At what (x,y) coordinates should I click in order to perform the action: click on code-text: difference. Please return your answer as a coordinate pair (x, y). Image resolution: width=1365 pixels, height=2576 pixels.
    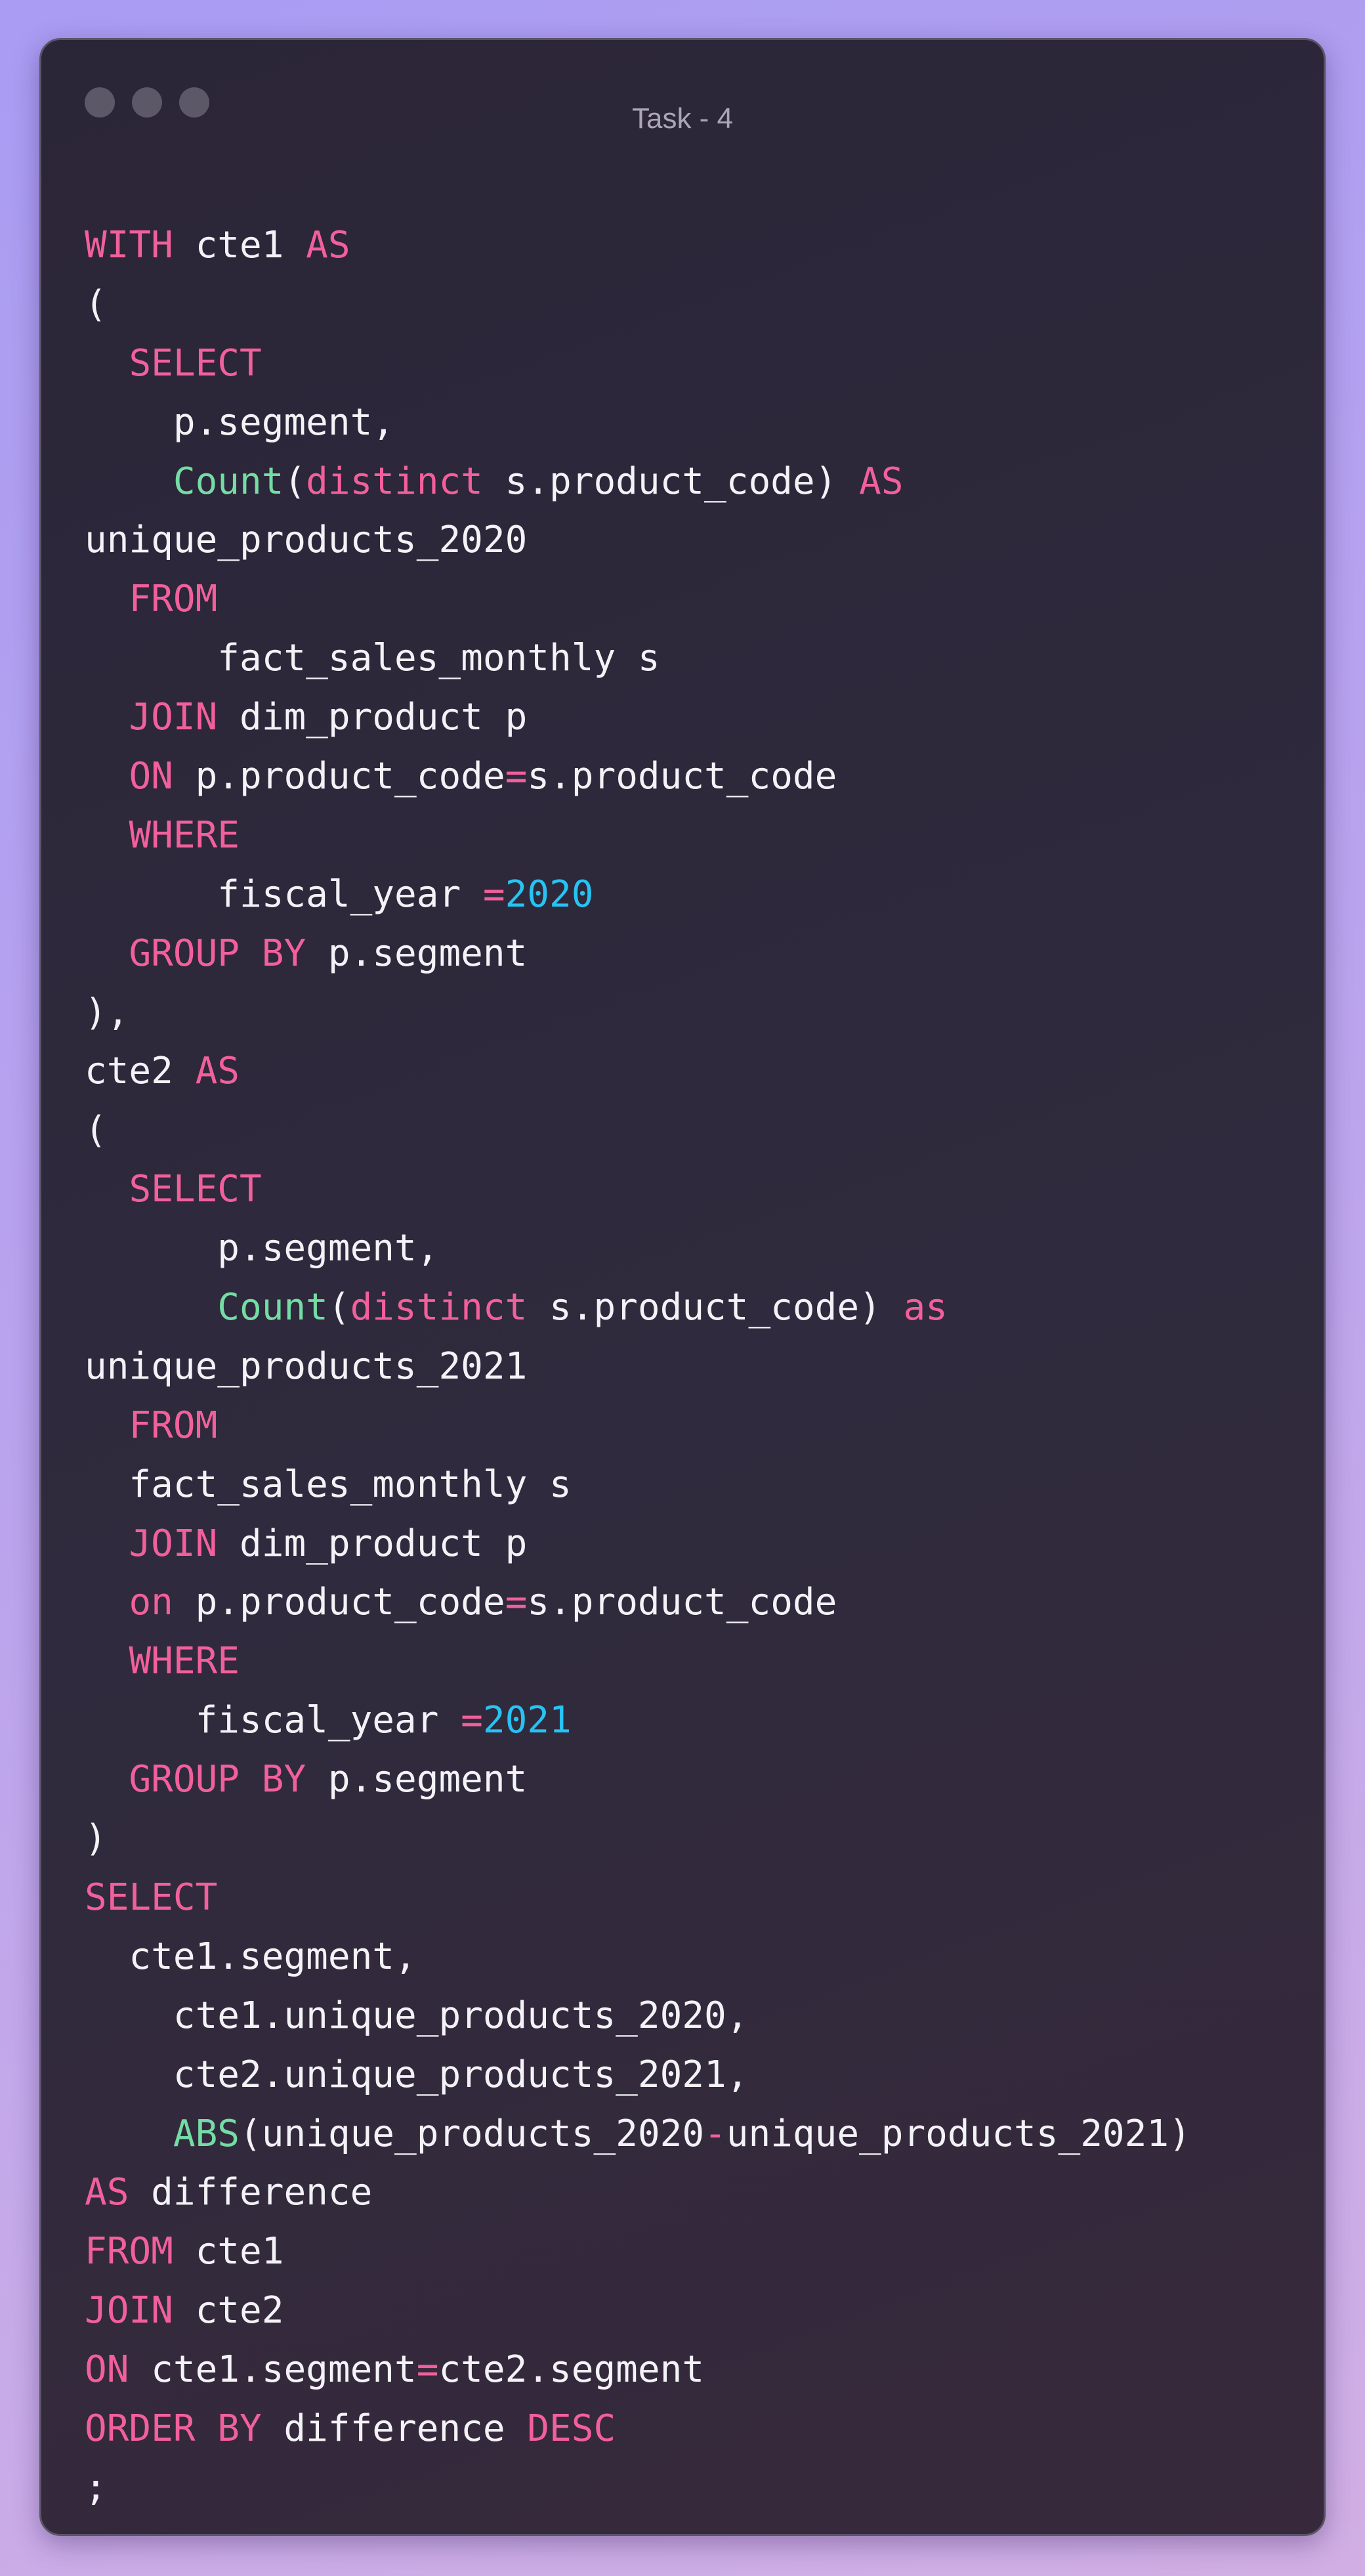
    Looking at the image, I should click on (394, 2428).